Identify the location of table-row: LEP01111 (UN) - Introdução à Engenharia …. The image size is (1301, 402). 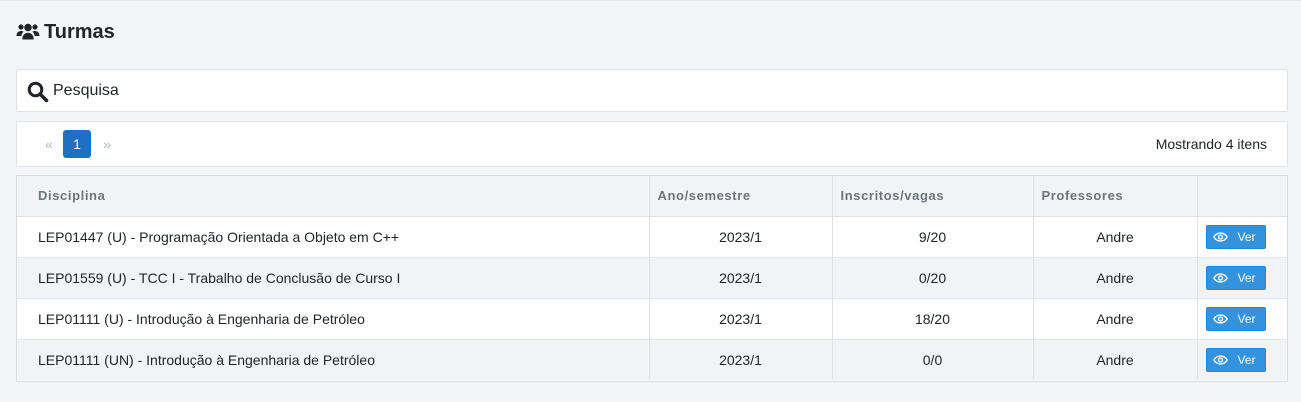
(652, 359).